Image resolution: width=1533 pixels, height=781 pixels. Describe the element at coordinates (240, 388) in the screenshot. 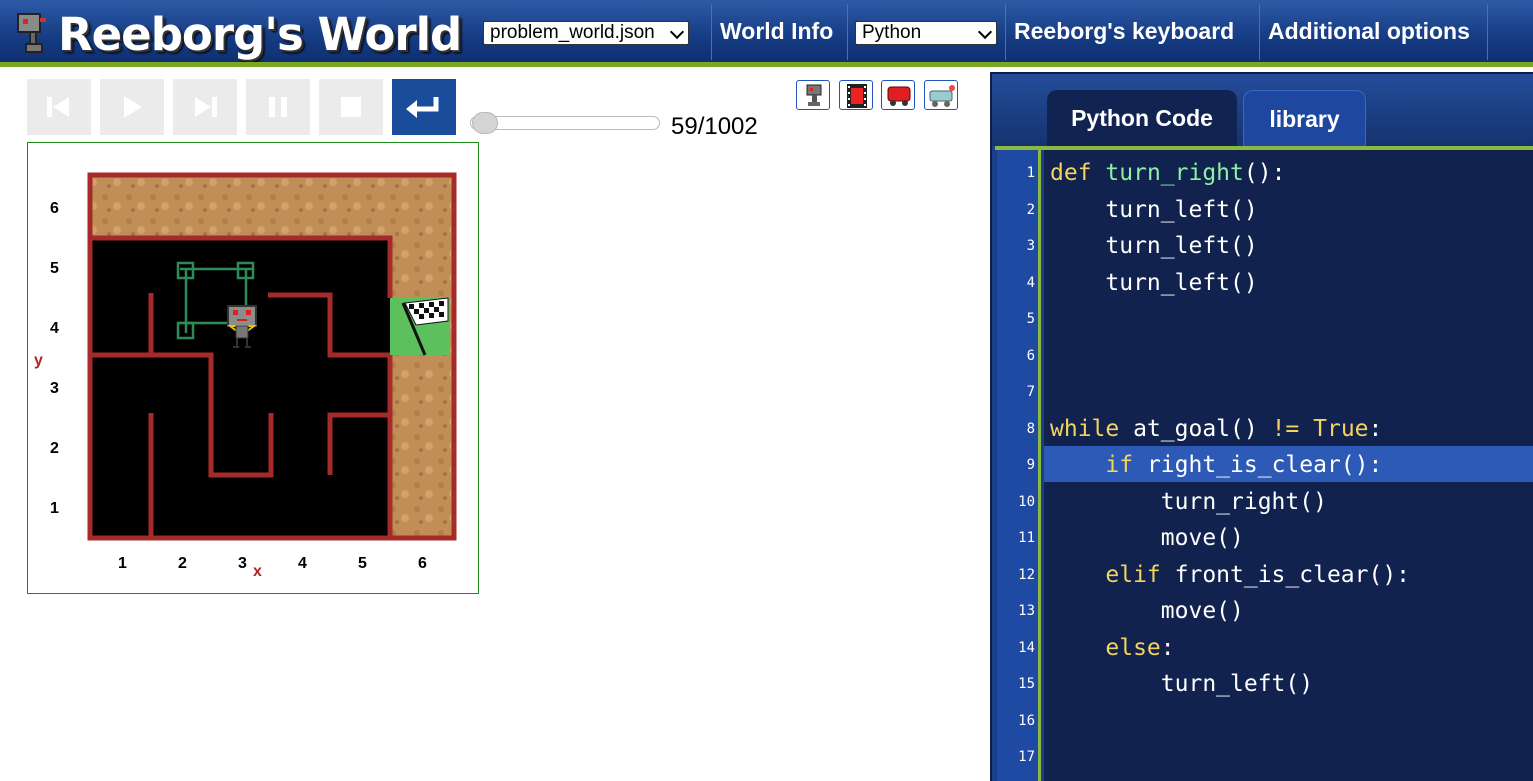

I see `maze-floor` at that location.